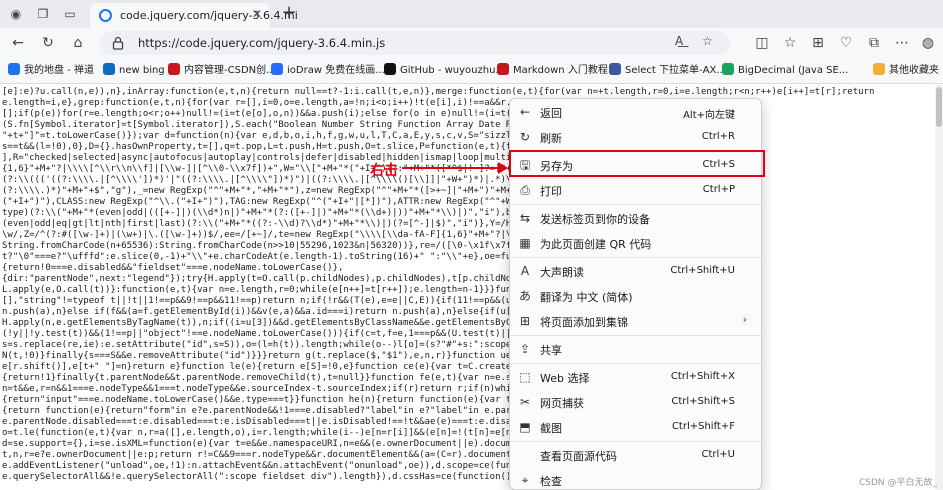  I want to click on active-tab: code.jquery.com/jquery-3.6.4.mi ✕, so click(194, 15).